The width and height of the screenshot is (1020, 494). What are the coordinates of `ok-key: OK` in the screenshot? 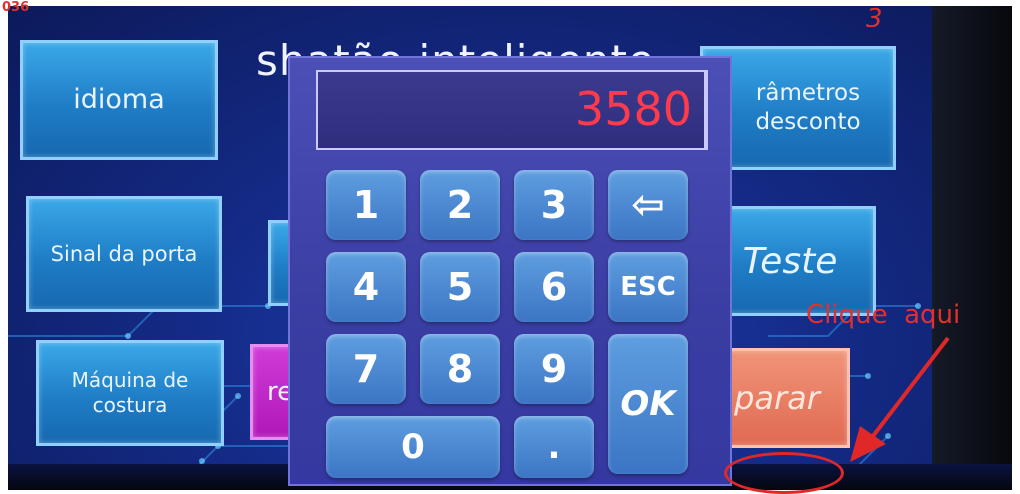 It's located at (648, 404).